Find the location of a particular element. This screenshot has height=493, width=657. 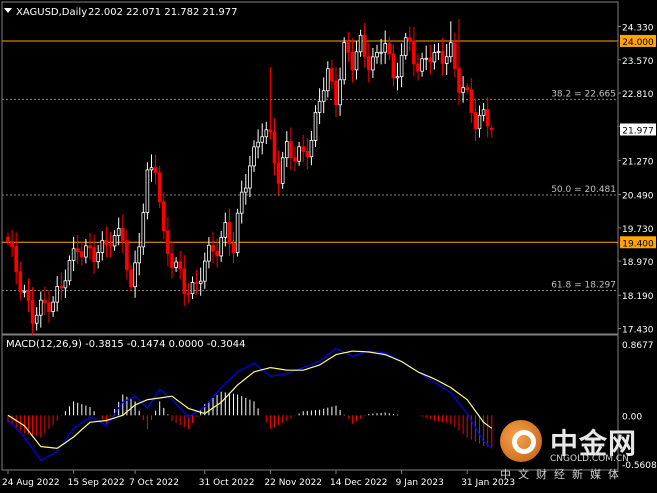

hline-tag-label: 19.400 is located at coordinates (638, 244).